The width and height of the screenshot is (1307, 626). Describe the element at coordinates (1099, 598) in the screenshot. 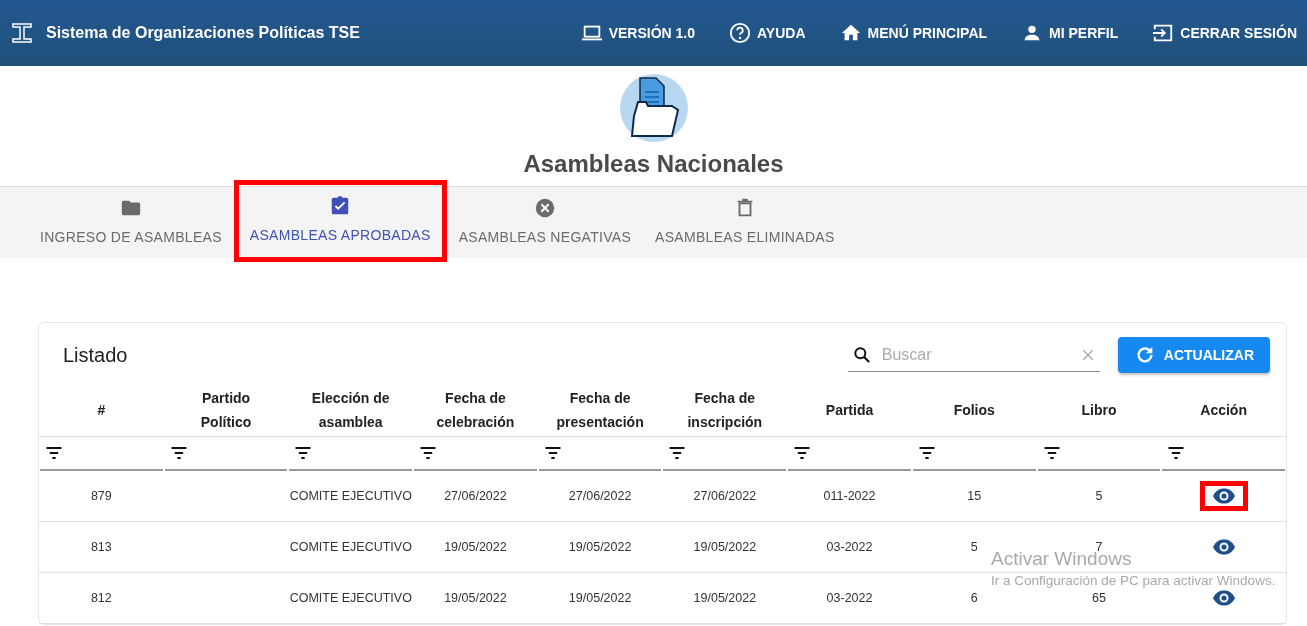

I see `table-cell: 65` at that location.